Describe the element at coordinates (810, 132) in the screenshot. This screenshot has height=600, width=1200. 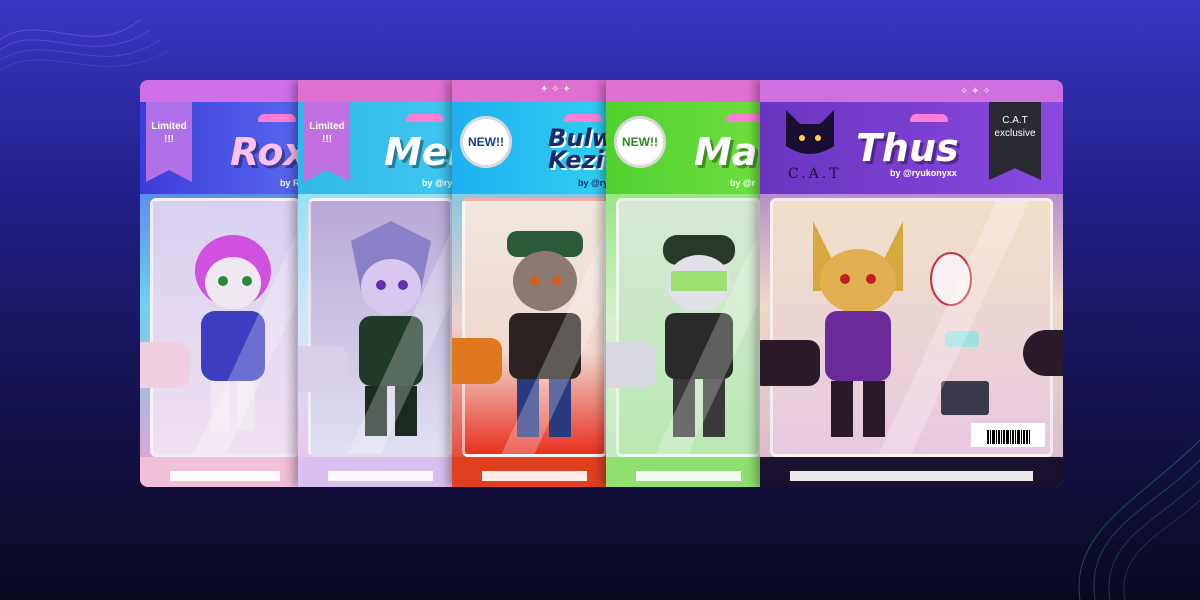
I see `cat-logo-icon` at that location.